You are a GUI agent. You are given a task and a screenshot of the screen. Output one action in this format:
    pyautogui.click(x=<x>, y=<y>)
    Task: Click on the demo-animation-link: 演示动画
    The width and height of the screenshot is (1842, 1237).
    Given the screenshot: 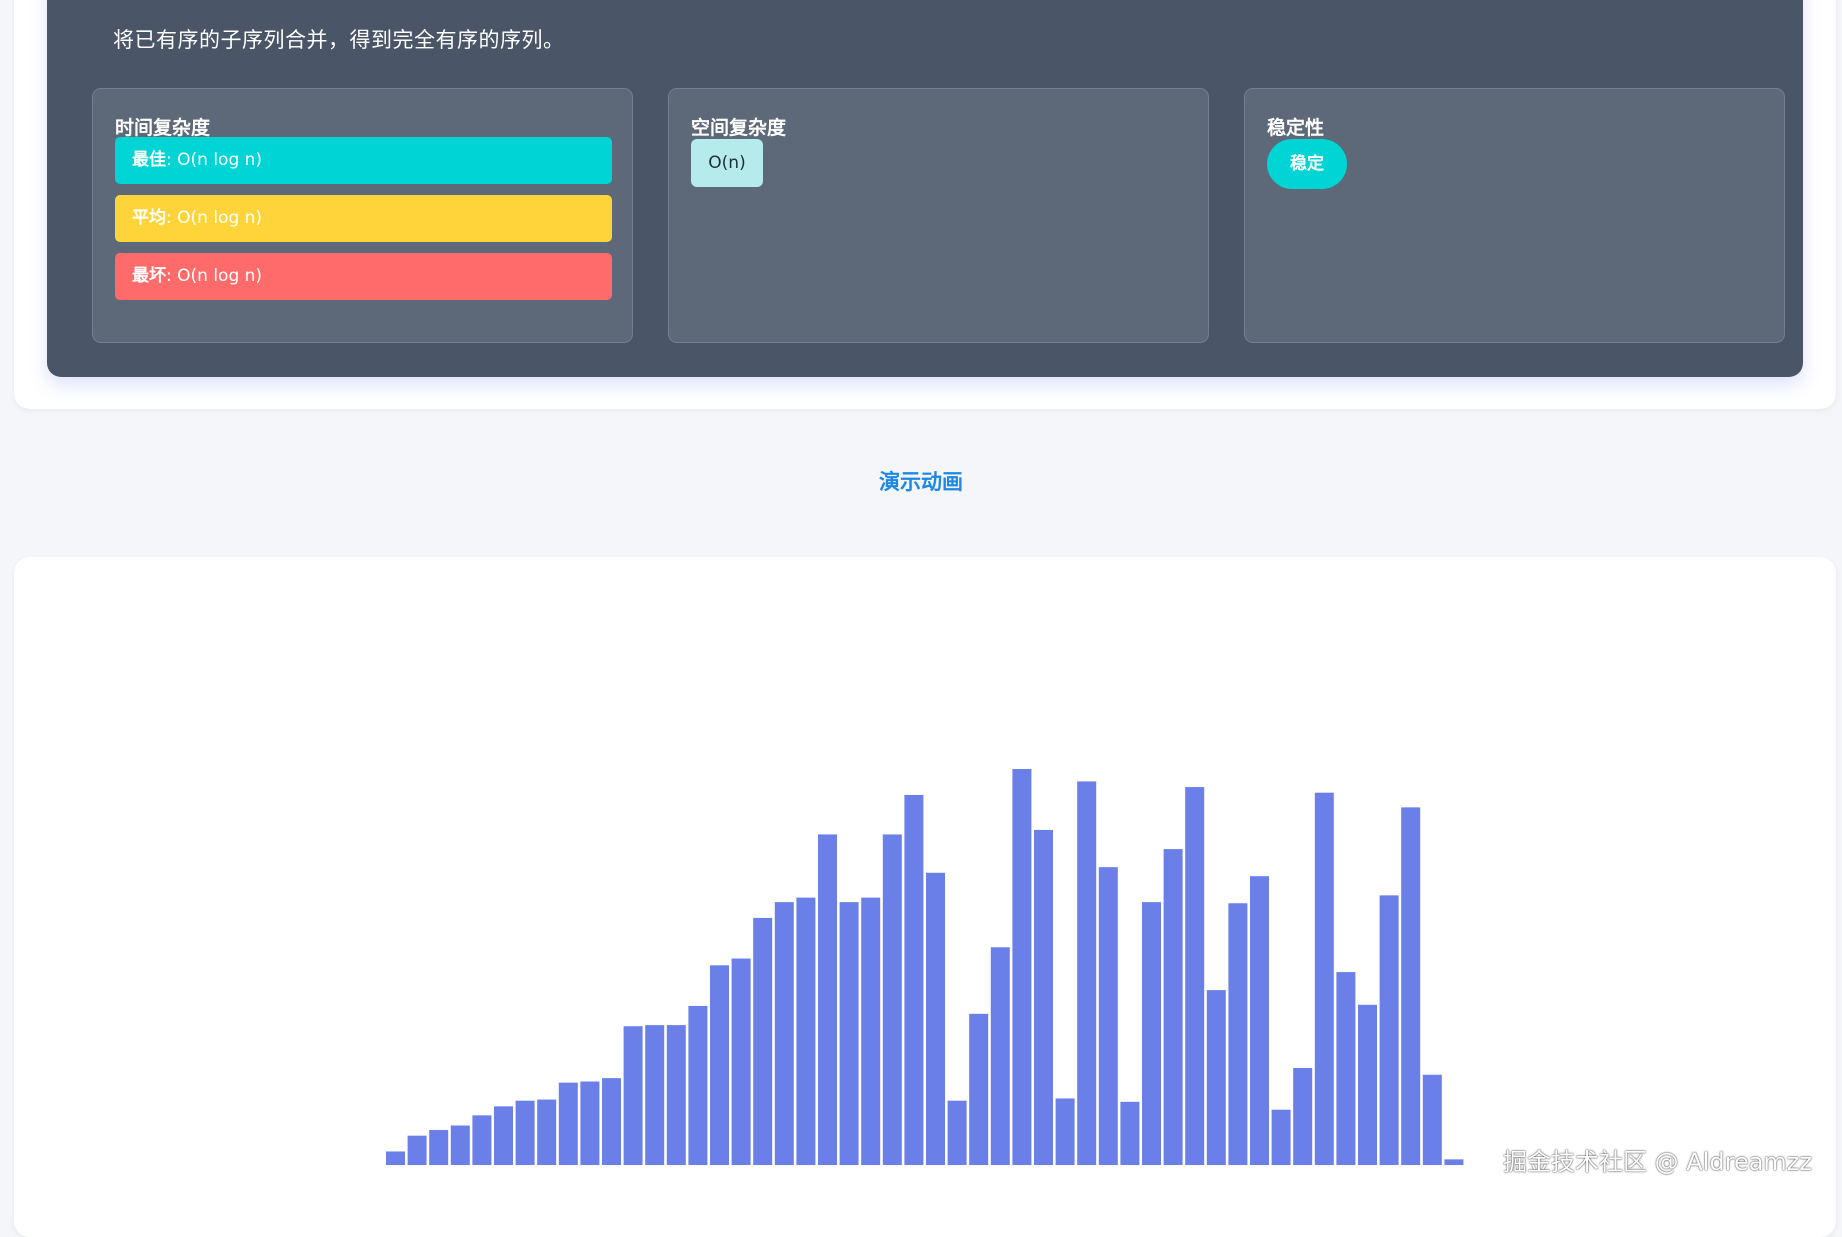 What is the action you would take?
    pyautogui.click(x=921, y=481)
    